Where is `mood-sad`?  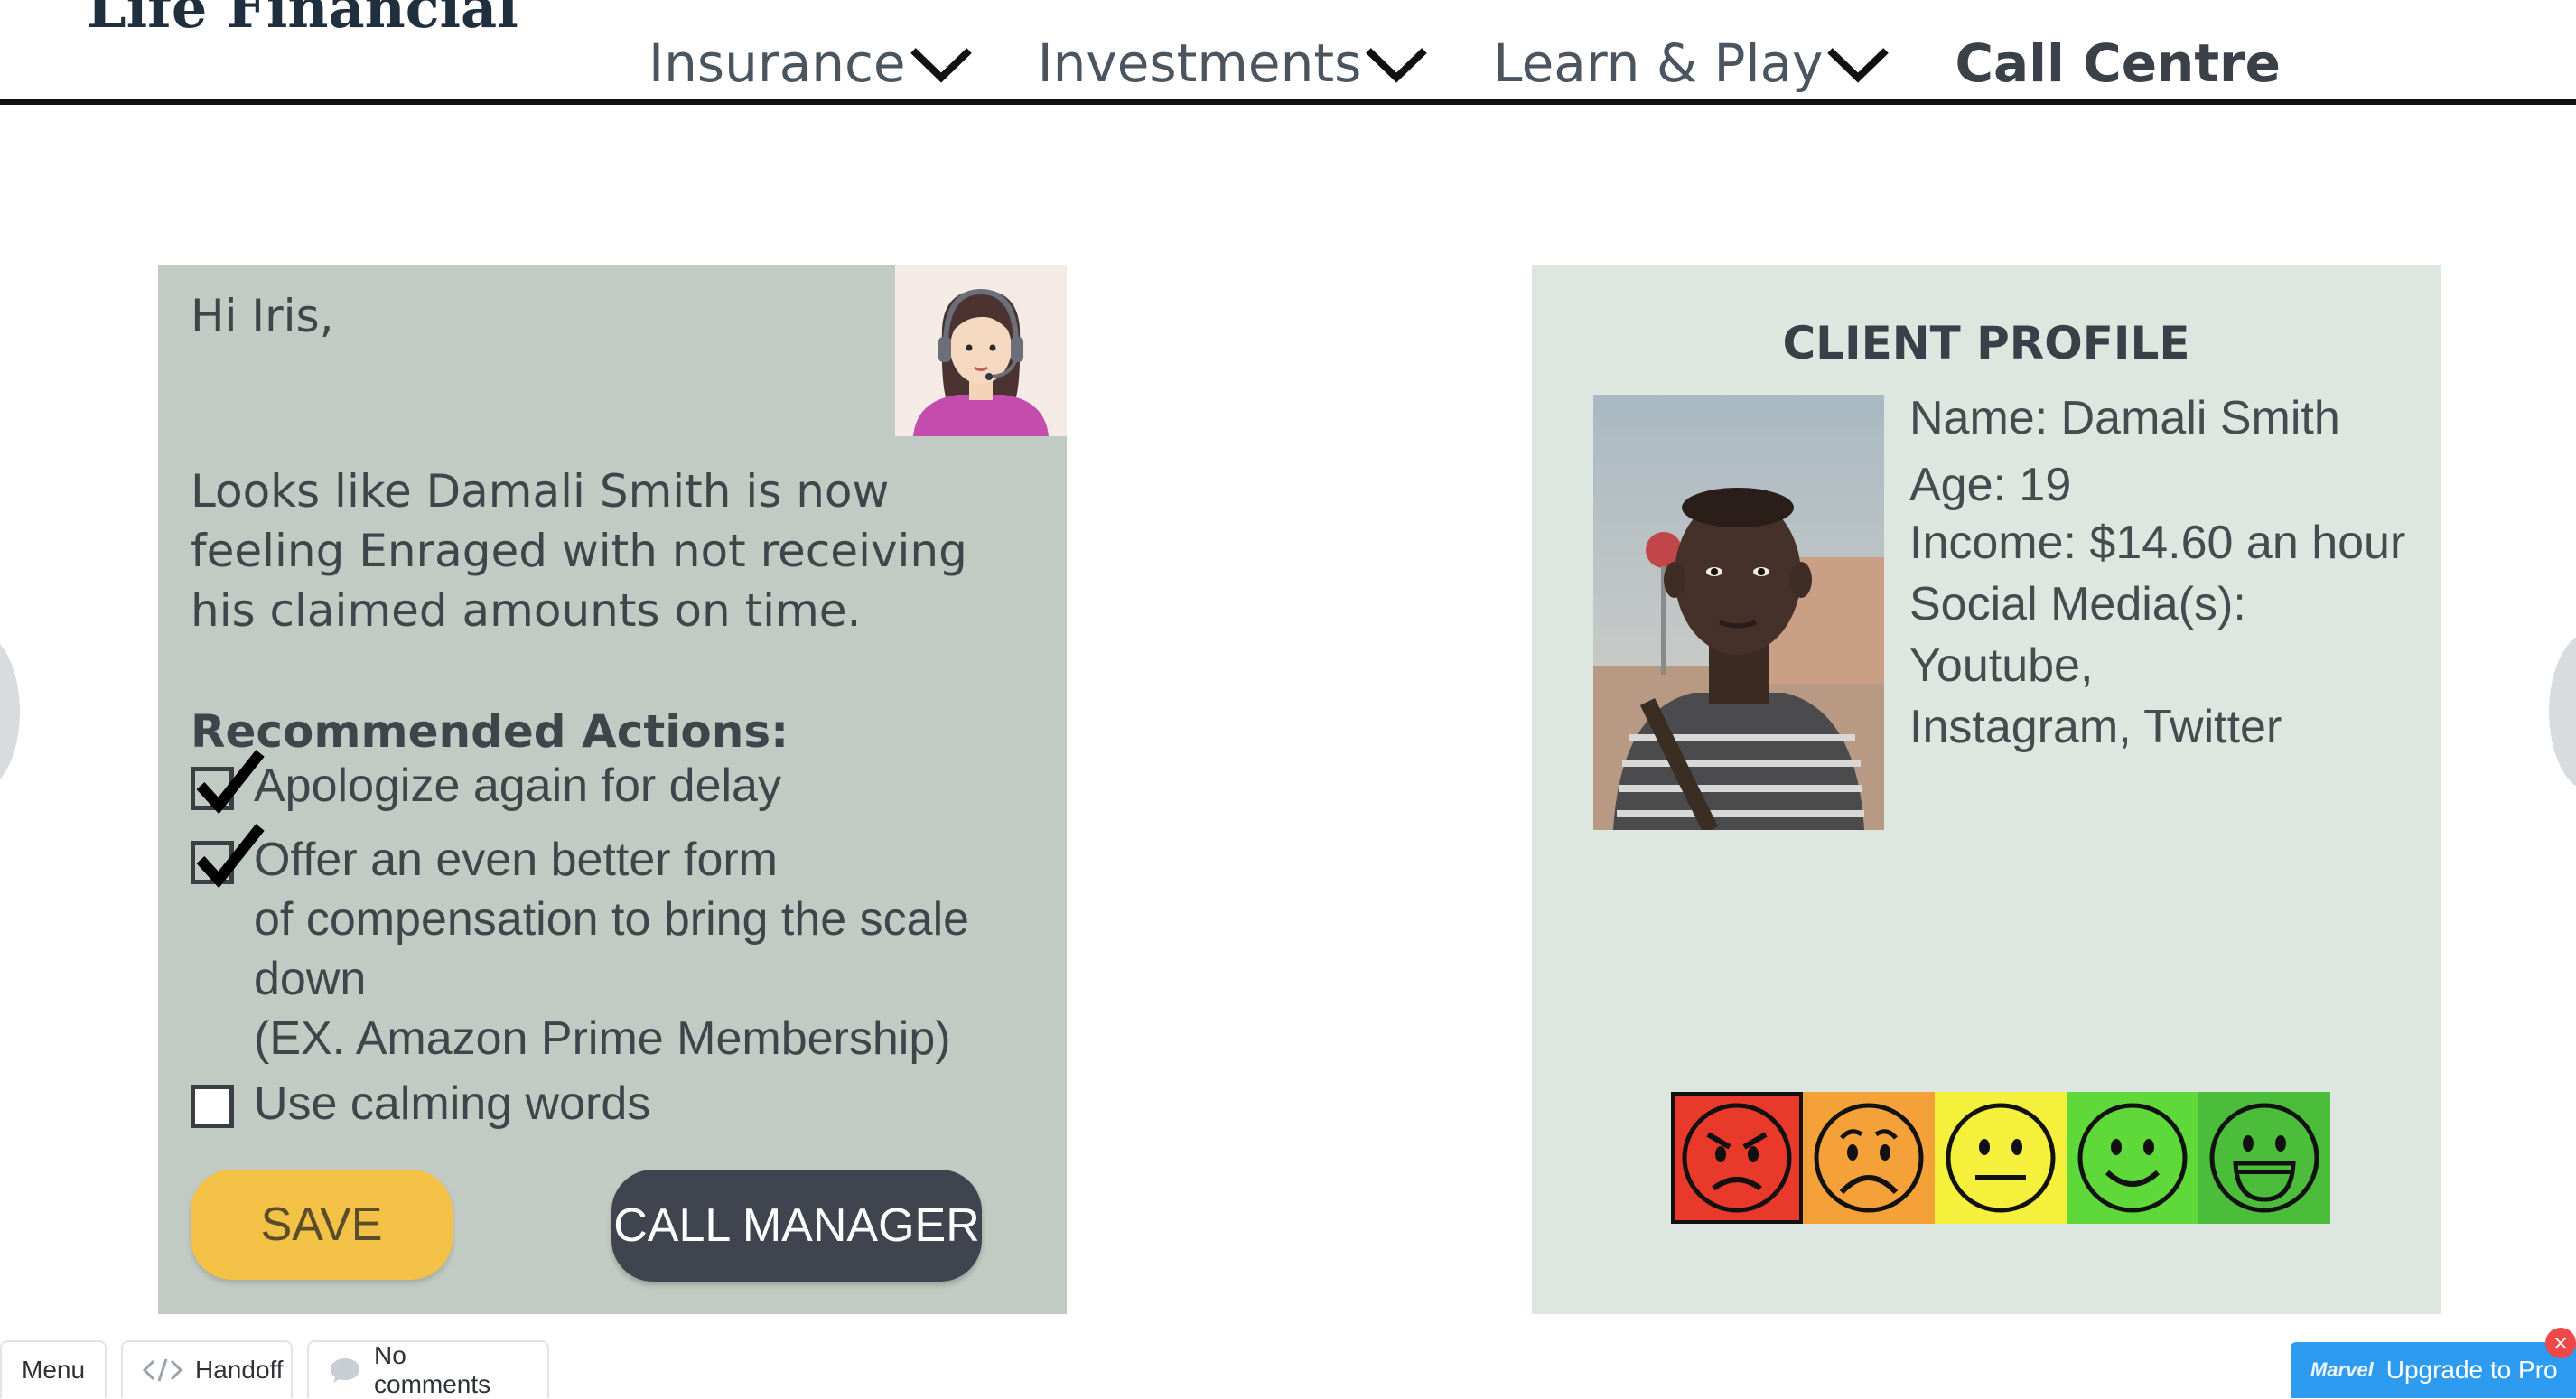
mood-sad is located at coordinates (1869, 1158).